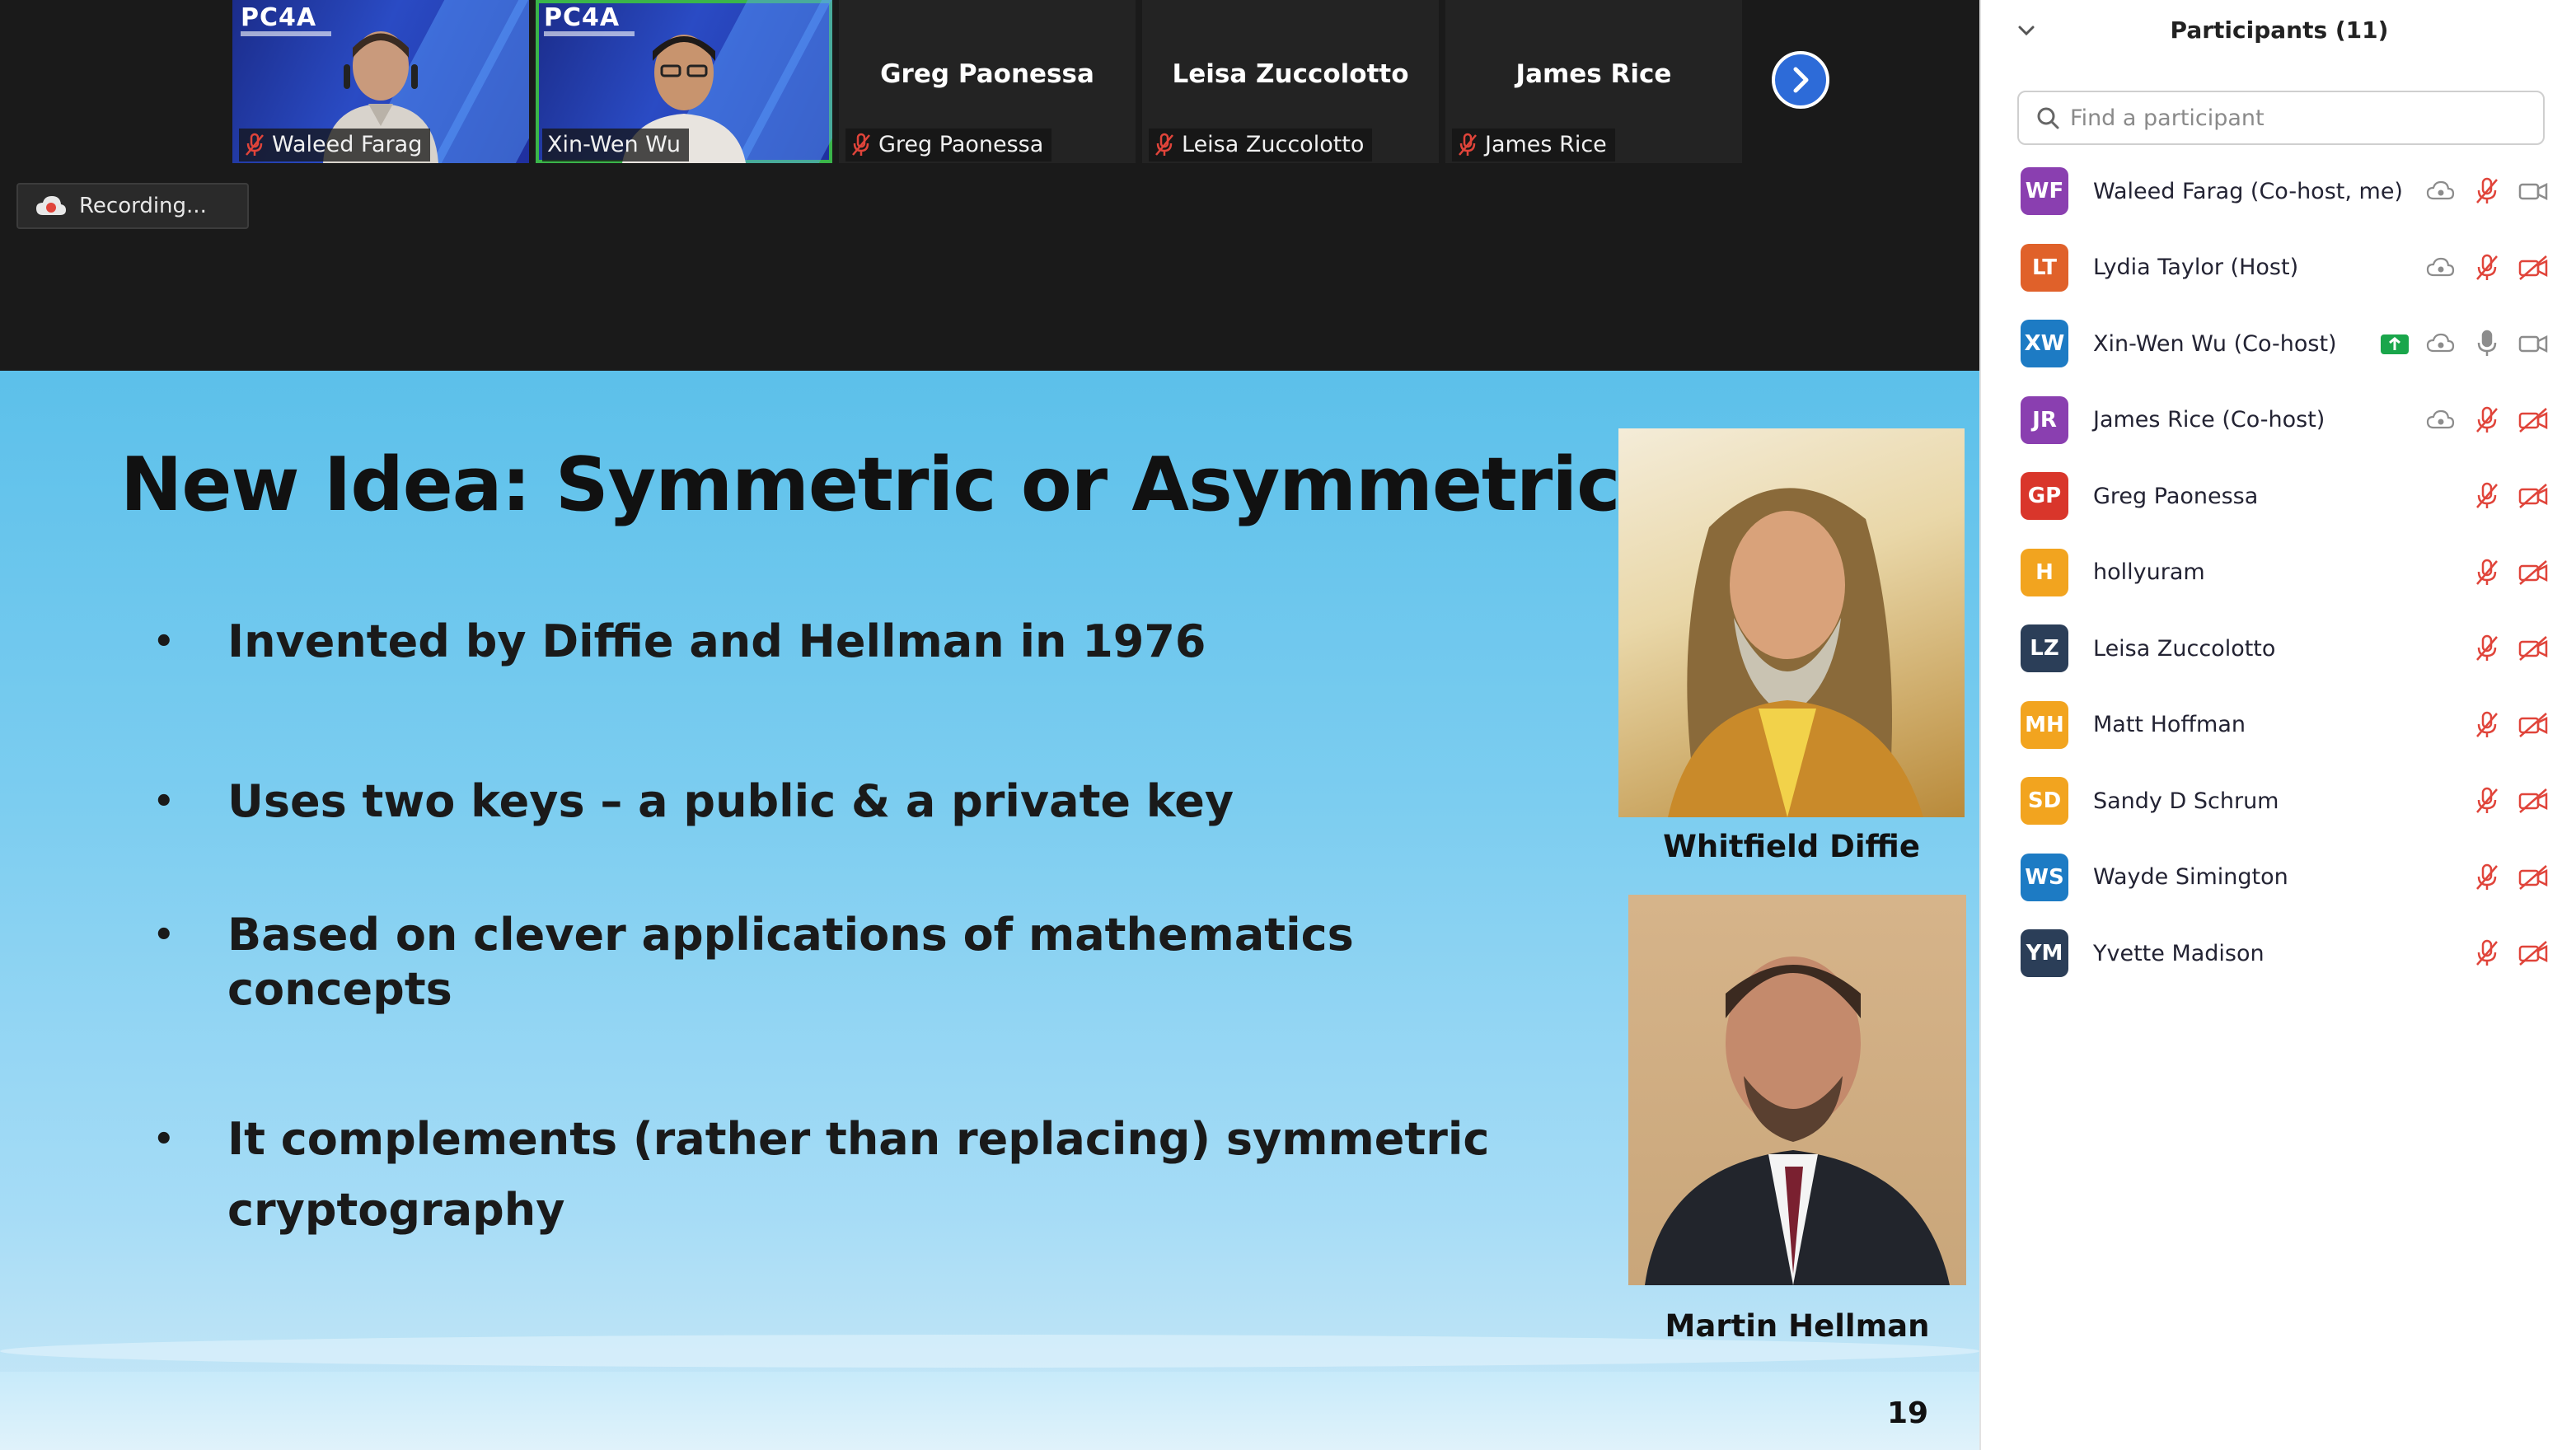 The height and width of the screenshot is (1450, 2576). What do you see at coordinates (2278, 573) in the screenshot?
I see `participant-row: Hhollyuram` at bounding box center [2278, 573].